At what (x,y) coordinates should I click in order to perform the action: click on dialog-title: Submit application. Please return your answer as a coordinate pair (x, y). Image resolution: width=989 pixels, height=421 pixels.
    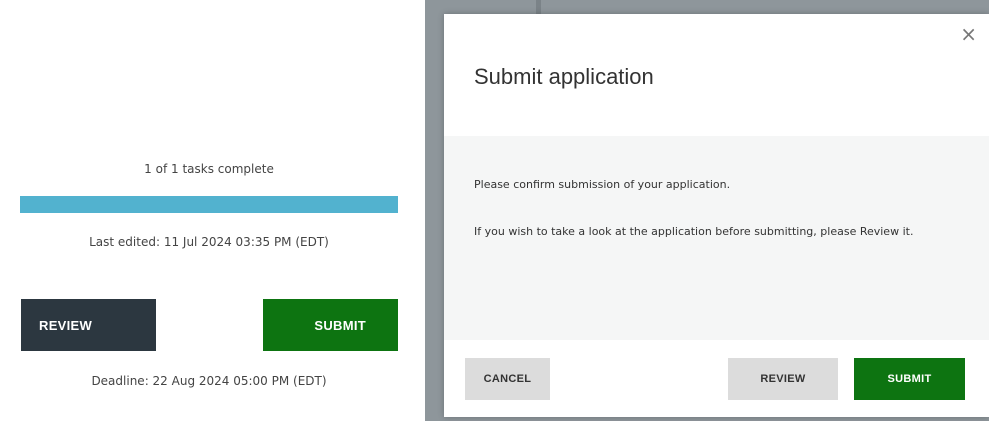
    Looking at the image, I should click on (564, 76).